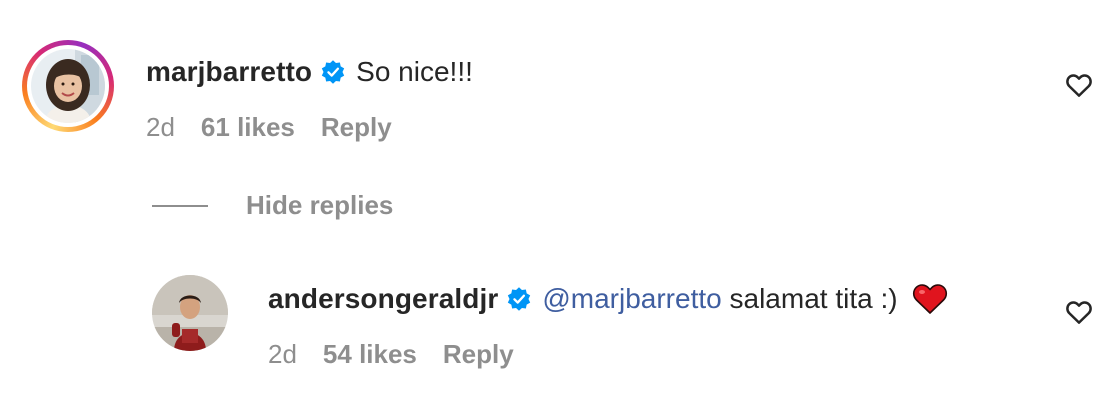 This screenshot has height=416, width=1120. I want to click on comment-line: marjbarretto So nice!!!, so click(309, 72).